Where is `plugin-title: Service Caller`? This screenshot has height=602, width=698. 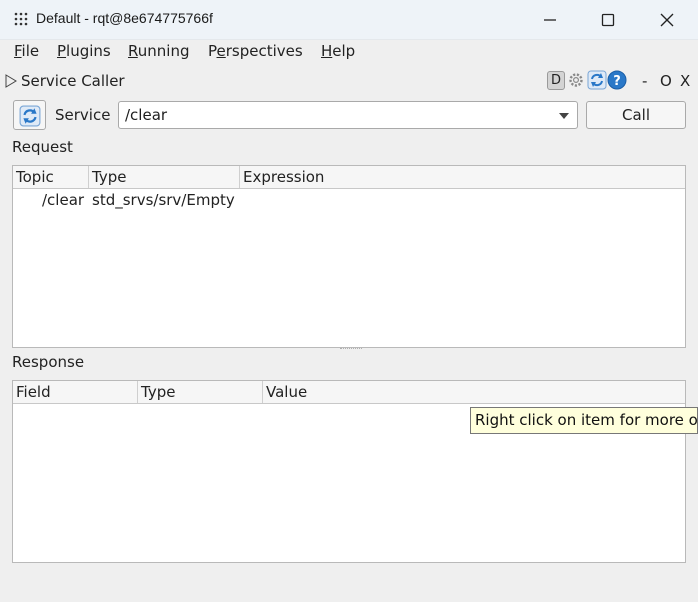 plugin-title: Service Caller is located at coordinates (73, 81).